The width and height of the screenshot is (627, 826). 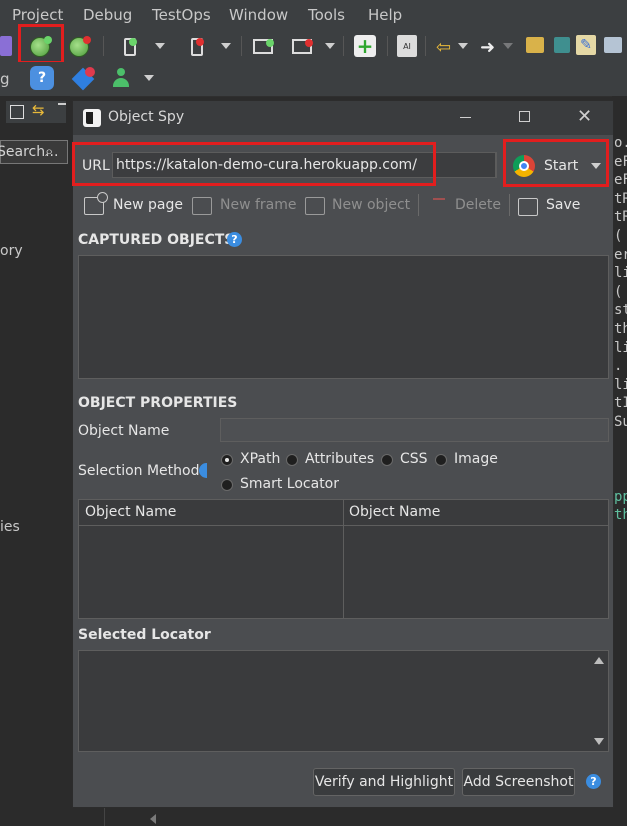 What do you see at coordinates (10, 527) in the screenshot?
I see `tree-item-fragment: ies` at bounding box center [10, 527].